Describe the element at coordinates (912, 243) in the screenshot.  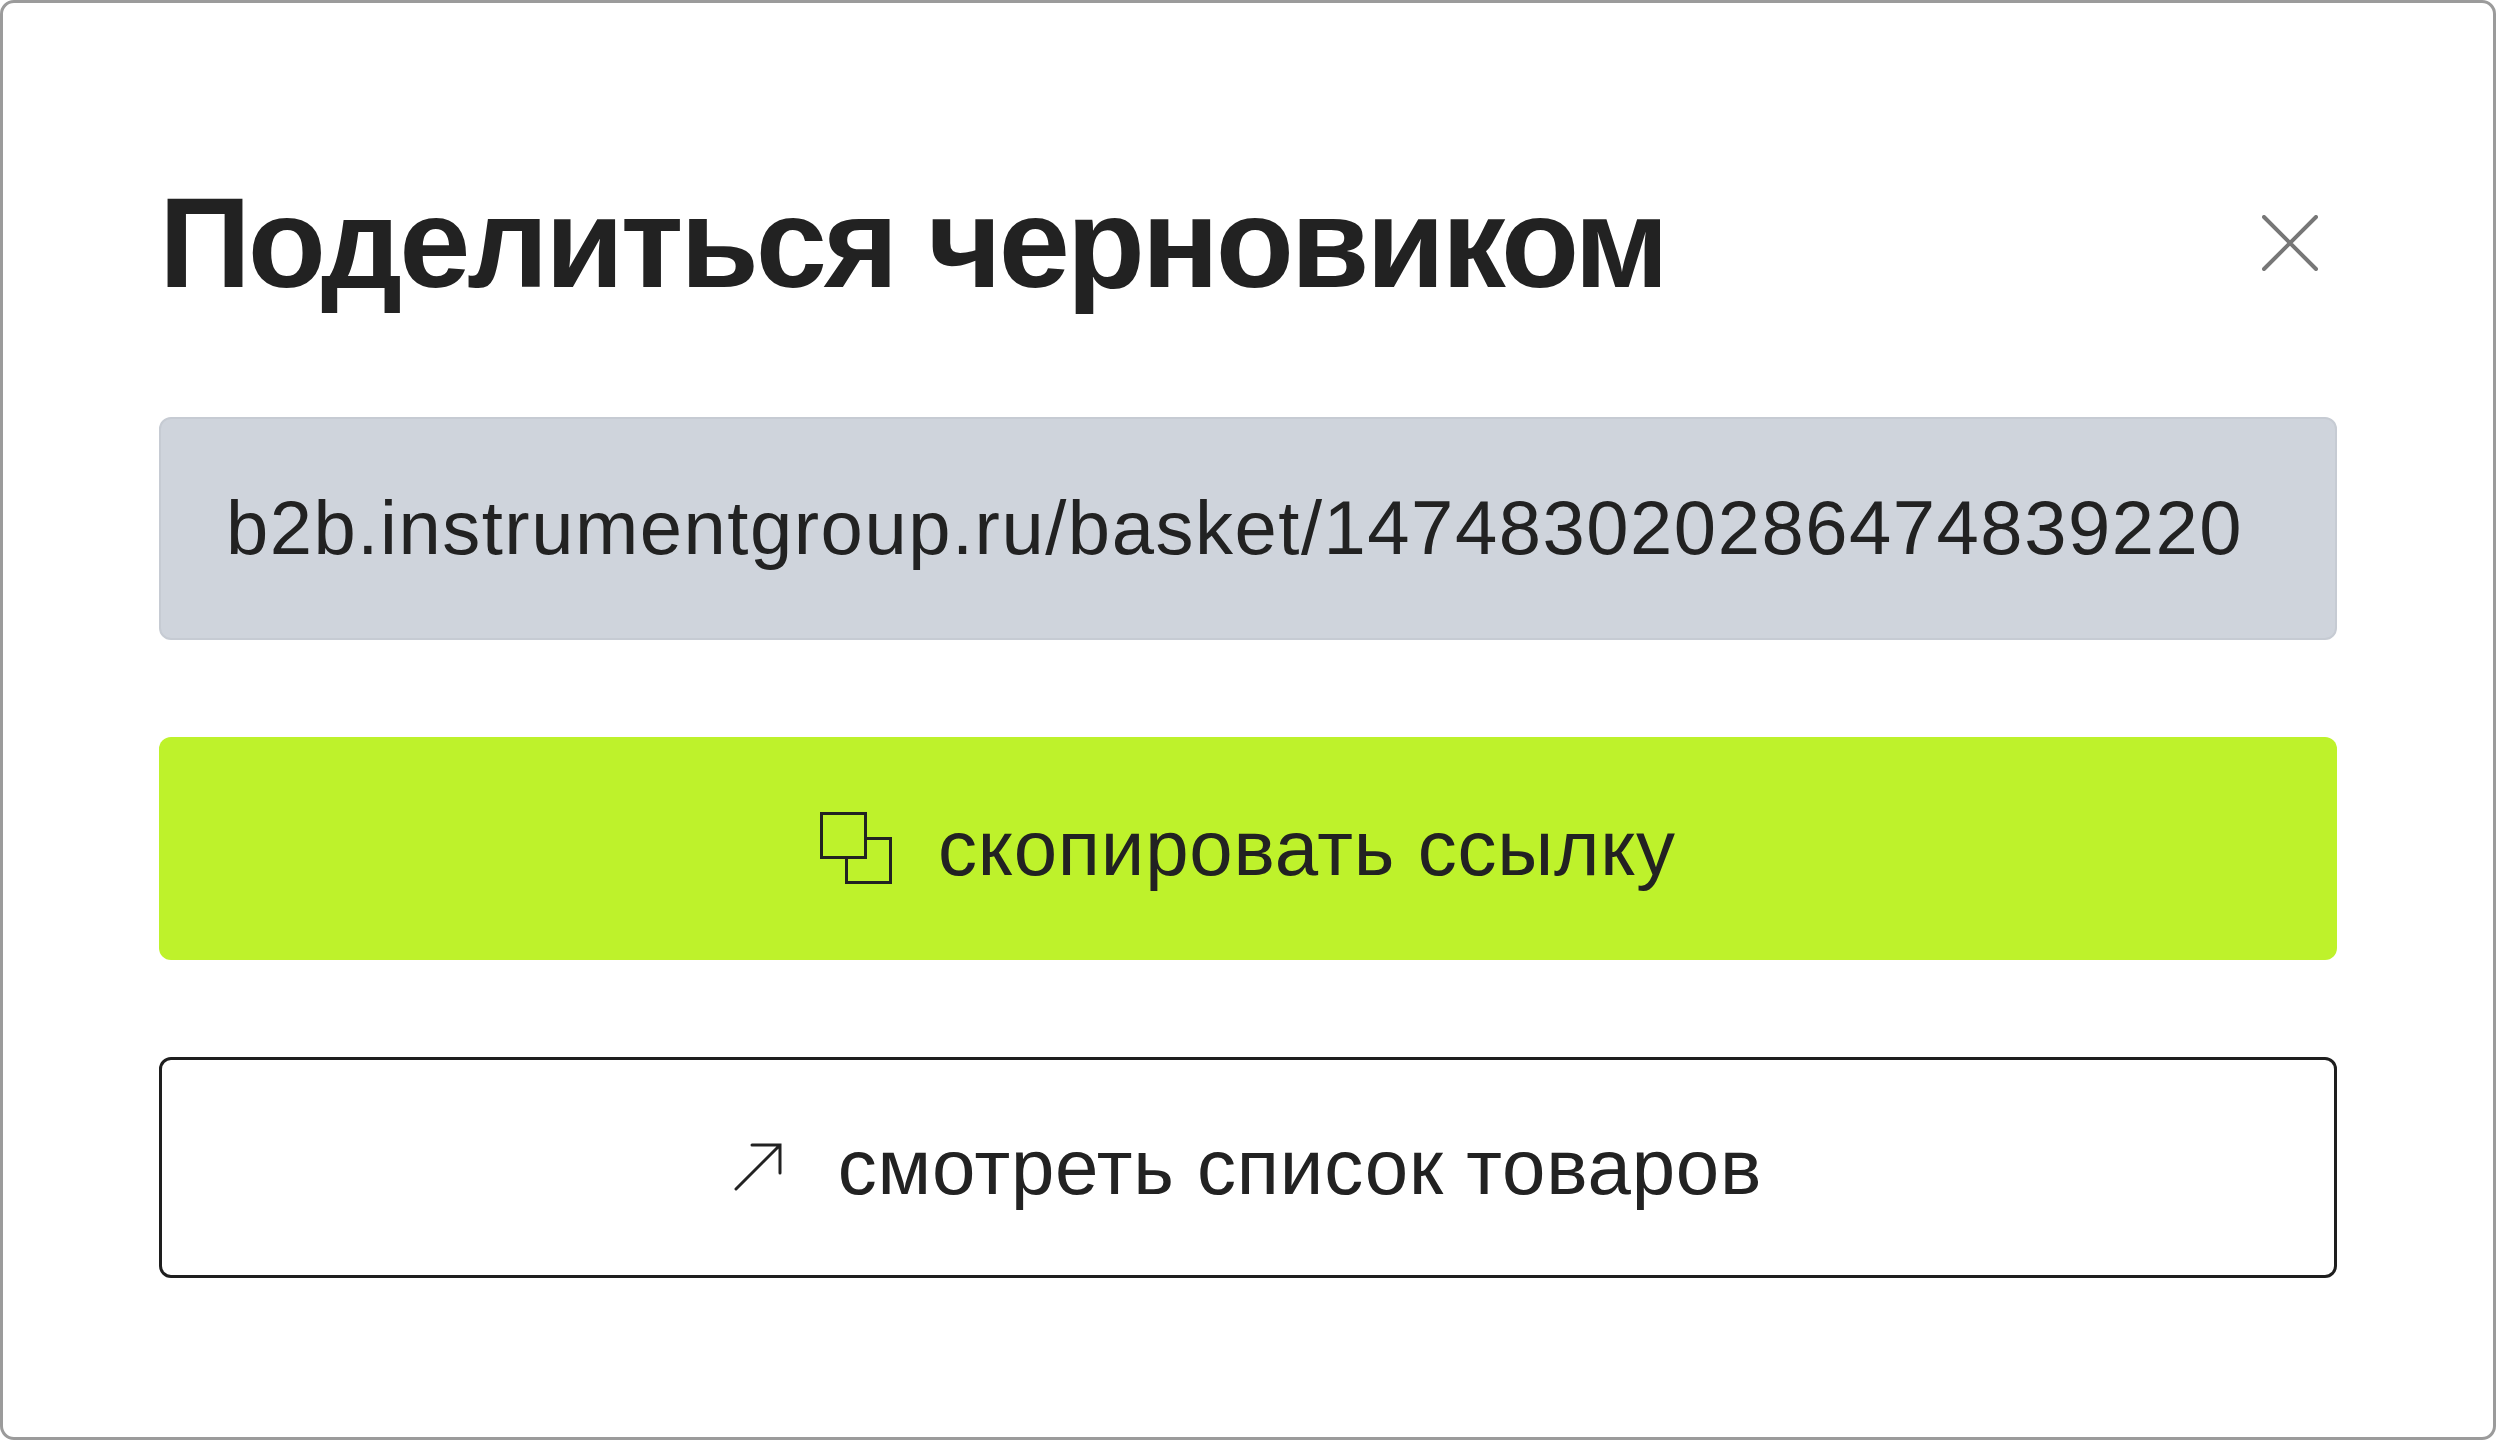
I see `dialog-title: Поделиться черновиком` at that location.